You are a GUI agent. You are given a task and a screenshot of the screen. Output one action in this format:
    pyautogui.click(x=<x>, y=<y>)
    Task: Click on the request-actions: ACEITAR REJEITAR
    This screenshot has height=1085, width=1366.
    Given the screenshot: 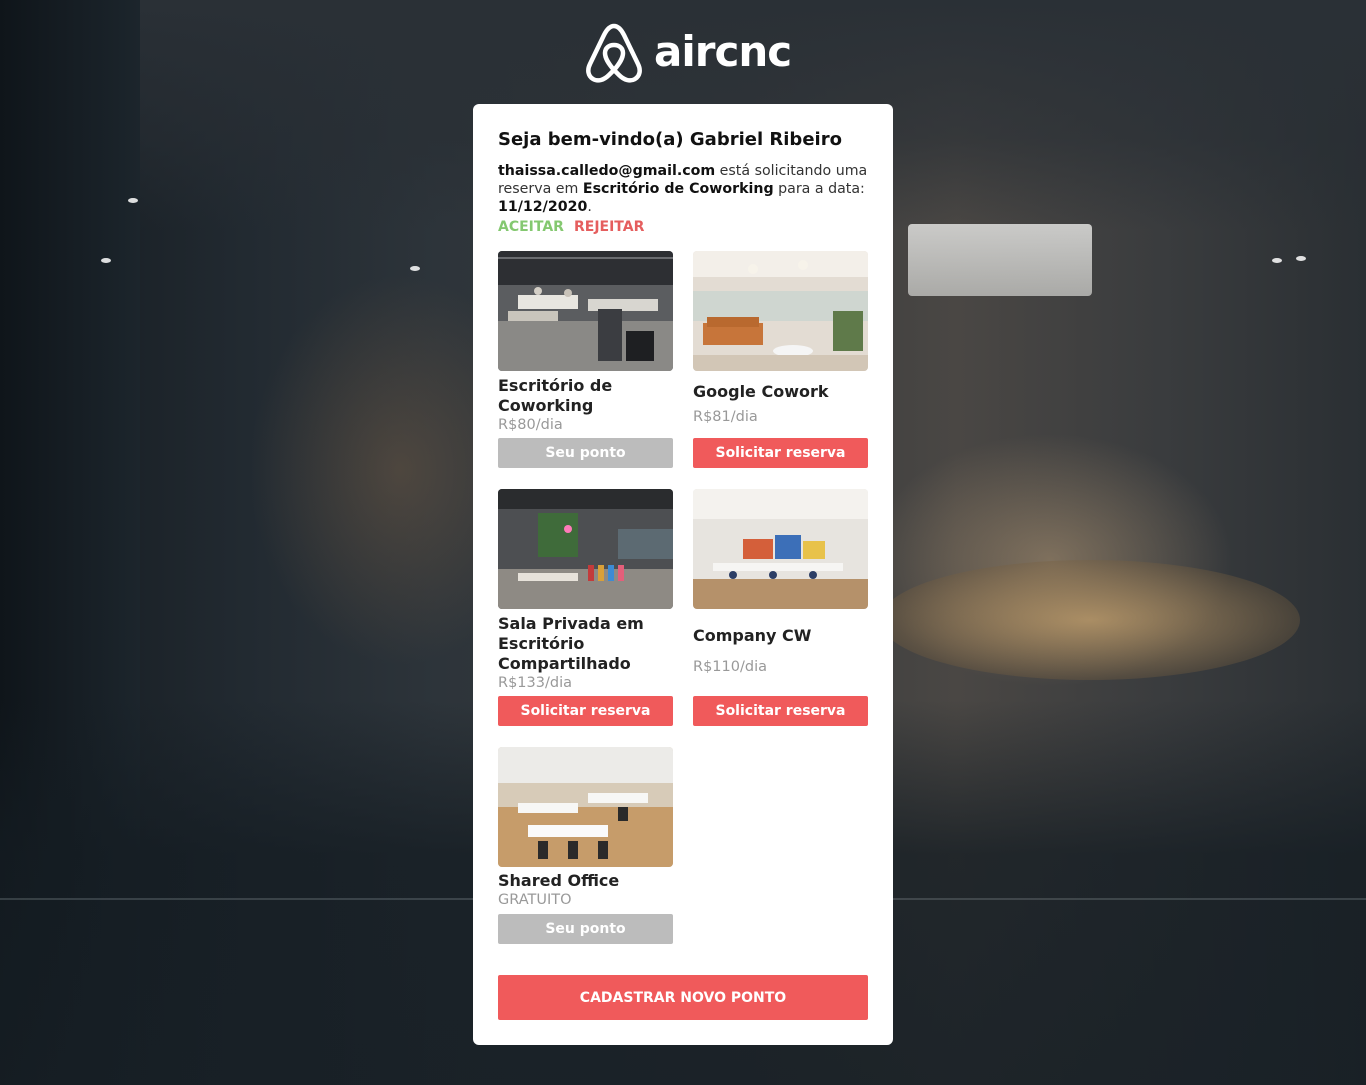 What is the action you would take?
    pyautogui.click(x=683, y=227)
    